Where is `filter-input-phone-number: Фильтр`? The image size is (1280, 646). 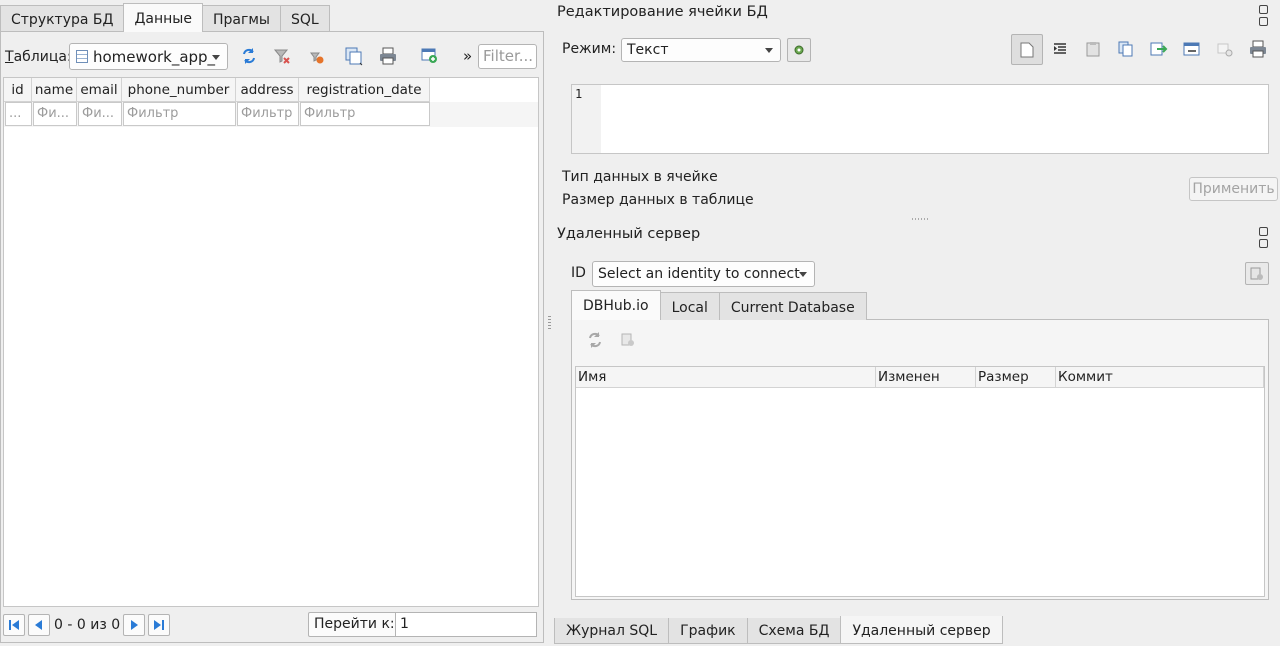
filter-input-phone-number: Фильтр is located at coordinates (179, 114).